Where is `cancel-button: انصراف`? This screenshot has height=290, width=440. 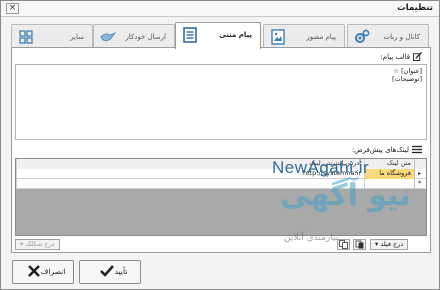 cancel-button: انصراف is located at coordinates (43, 272).